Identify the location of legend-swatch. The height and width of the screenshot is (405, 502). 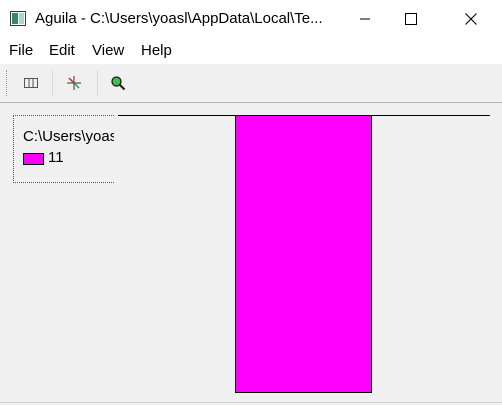
(33, 159).